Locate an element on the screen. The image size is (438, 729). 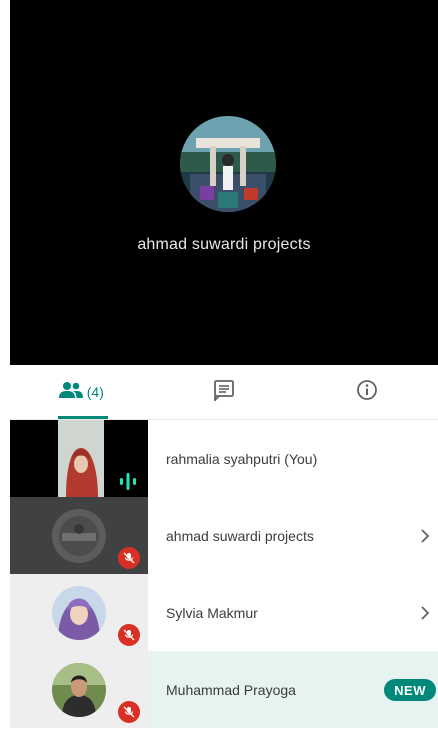
people-icon is located at coordinates (70, 392).